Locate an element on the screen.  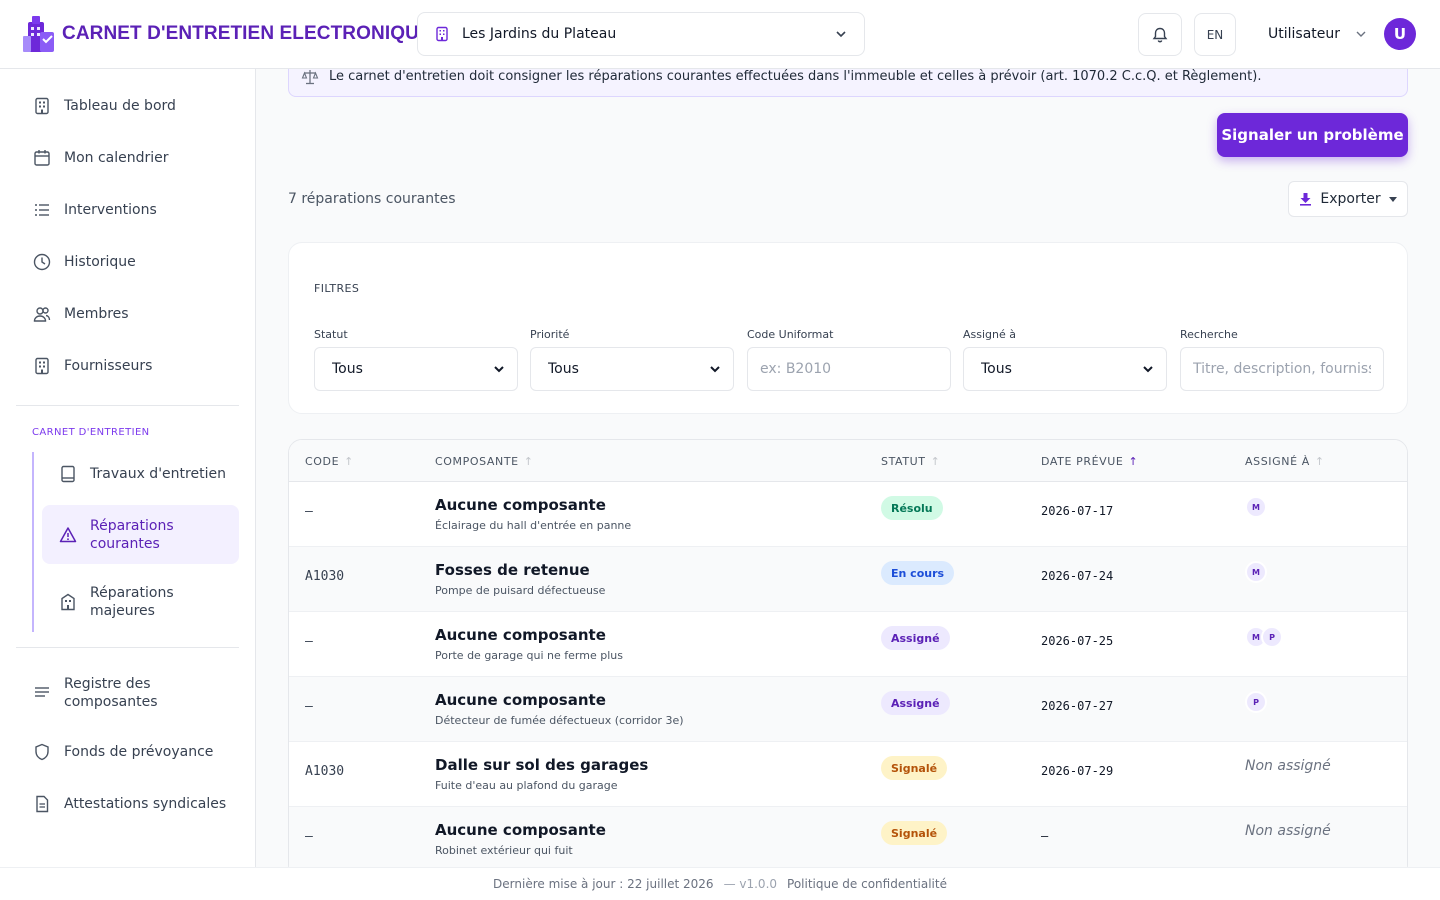
status-filter-label: Statut is located at coordinates (331, 334).